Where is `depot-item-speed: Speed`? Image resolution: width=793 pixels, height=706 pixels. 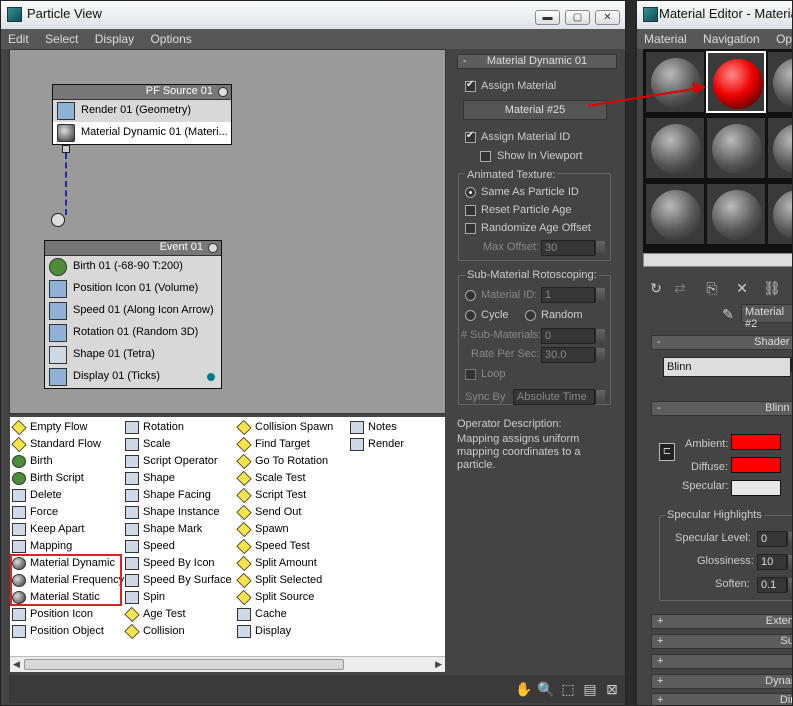 depot-item-speed: Speed is located at coordinates (180, 546).